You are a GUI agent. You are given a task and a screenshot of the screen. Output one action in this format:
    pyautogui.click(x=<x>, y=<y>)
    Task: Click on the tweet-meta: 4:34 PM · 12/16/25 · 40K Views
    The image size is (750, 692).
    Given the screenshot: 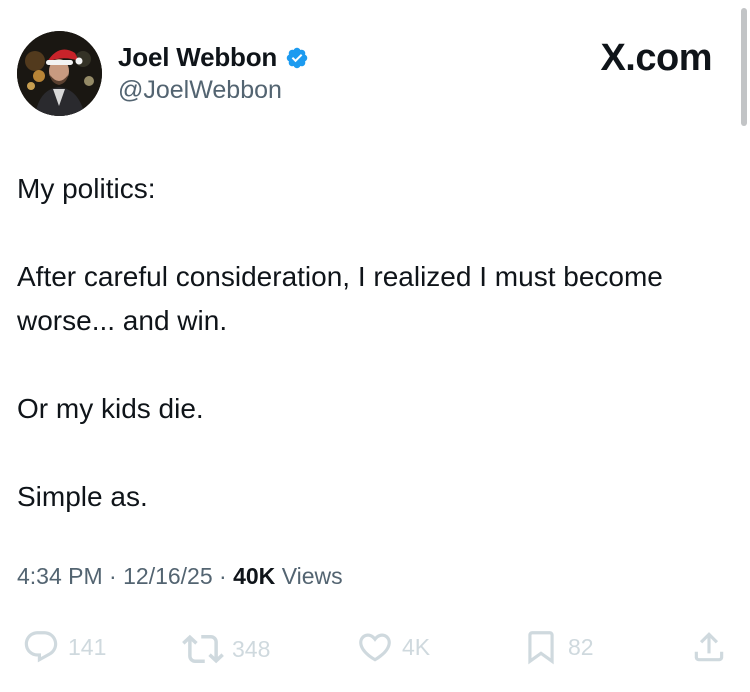 What is the action you would take?
    pyautogui.click(x=180, y=576)
    